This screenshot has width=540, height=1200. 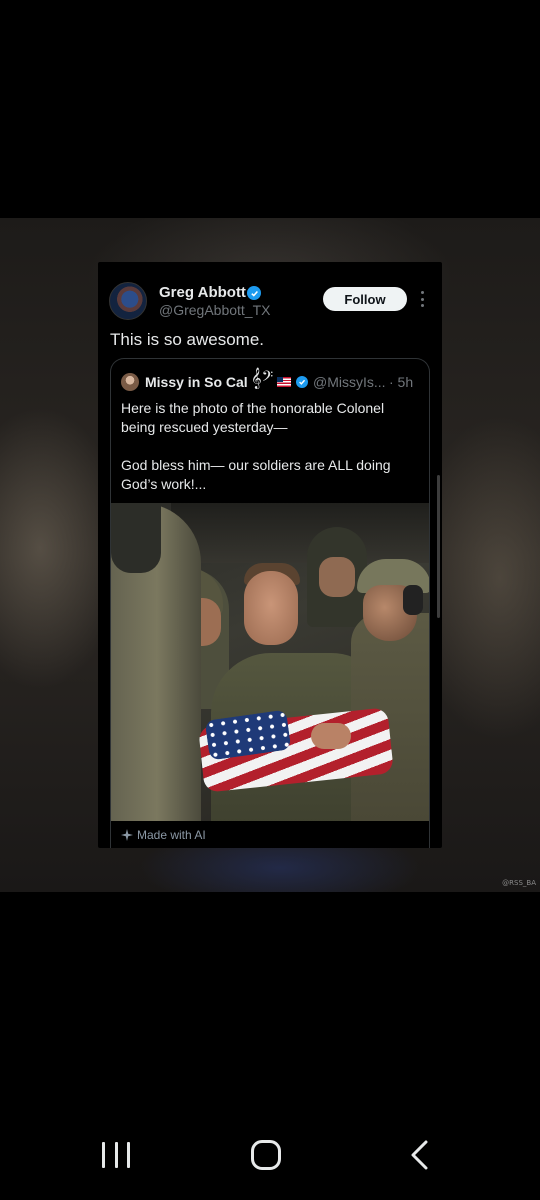 I want to click on photo-left-helmet, so click(x=136, y=538).